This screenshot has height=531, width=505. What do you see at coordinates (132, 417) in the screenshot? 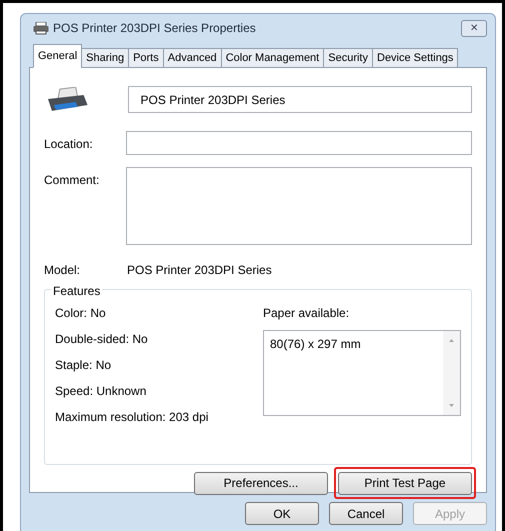
I see `feature-text: Maximum resolution: 203 dpi` at bounding box center [132, 417].